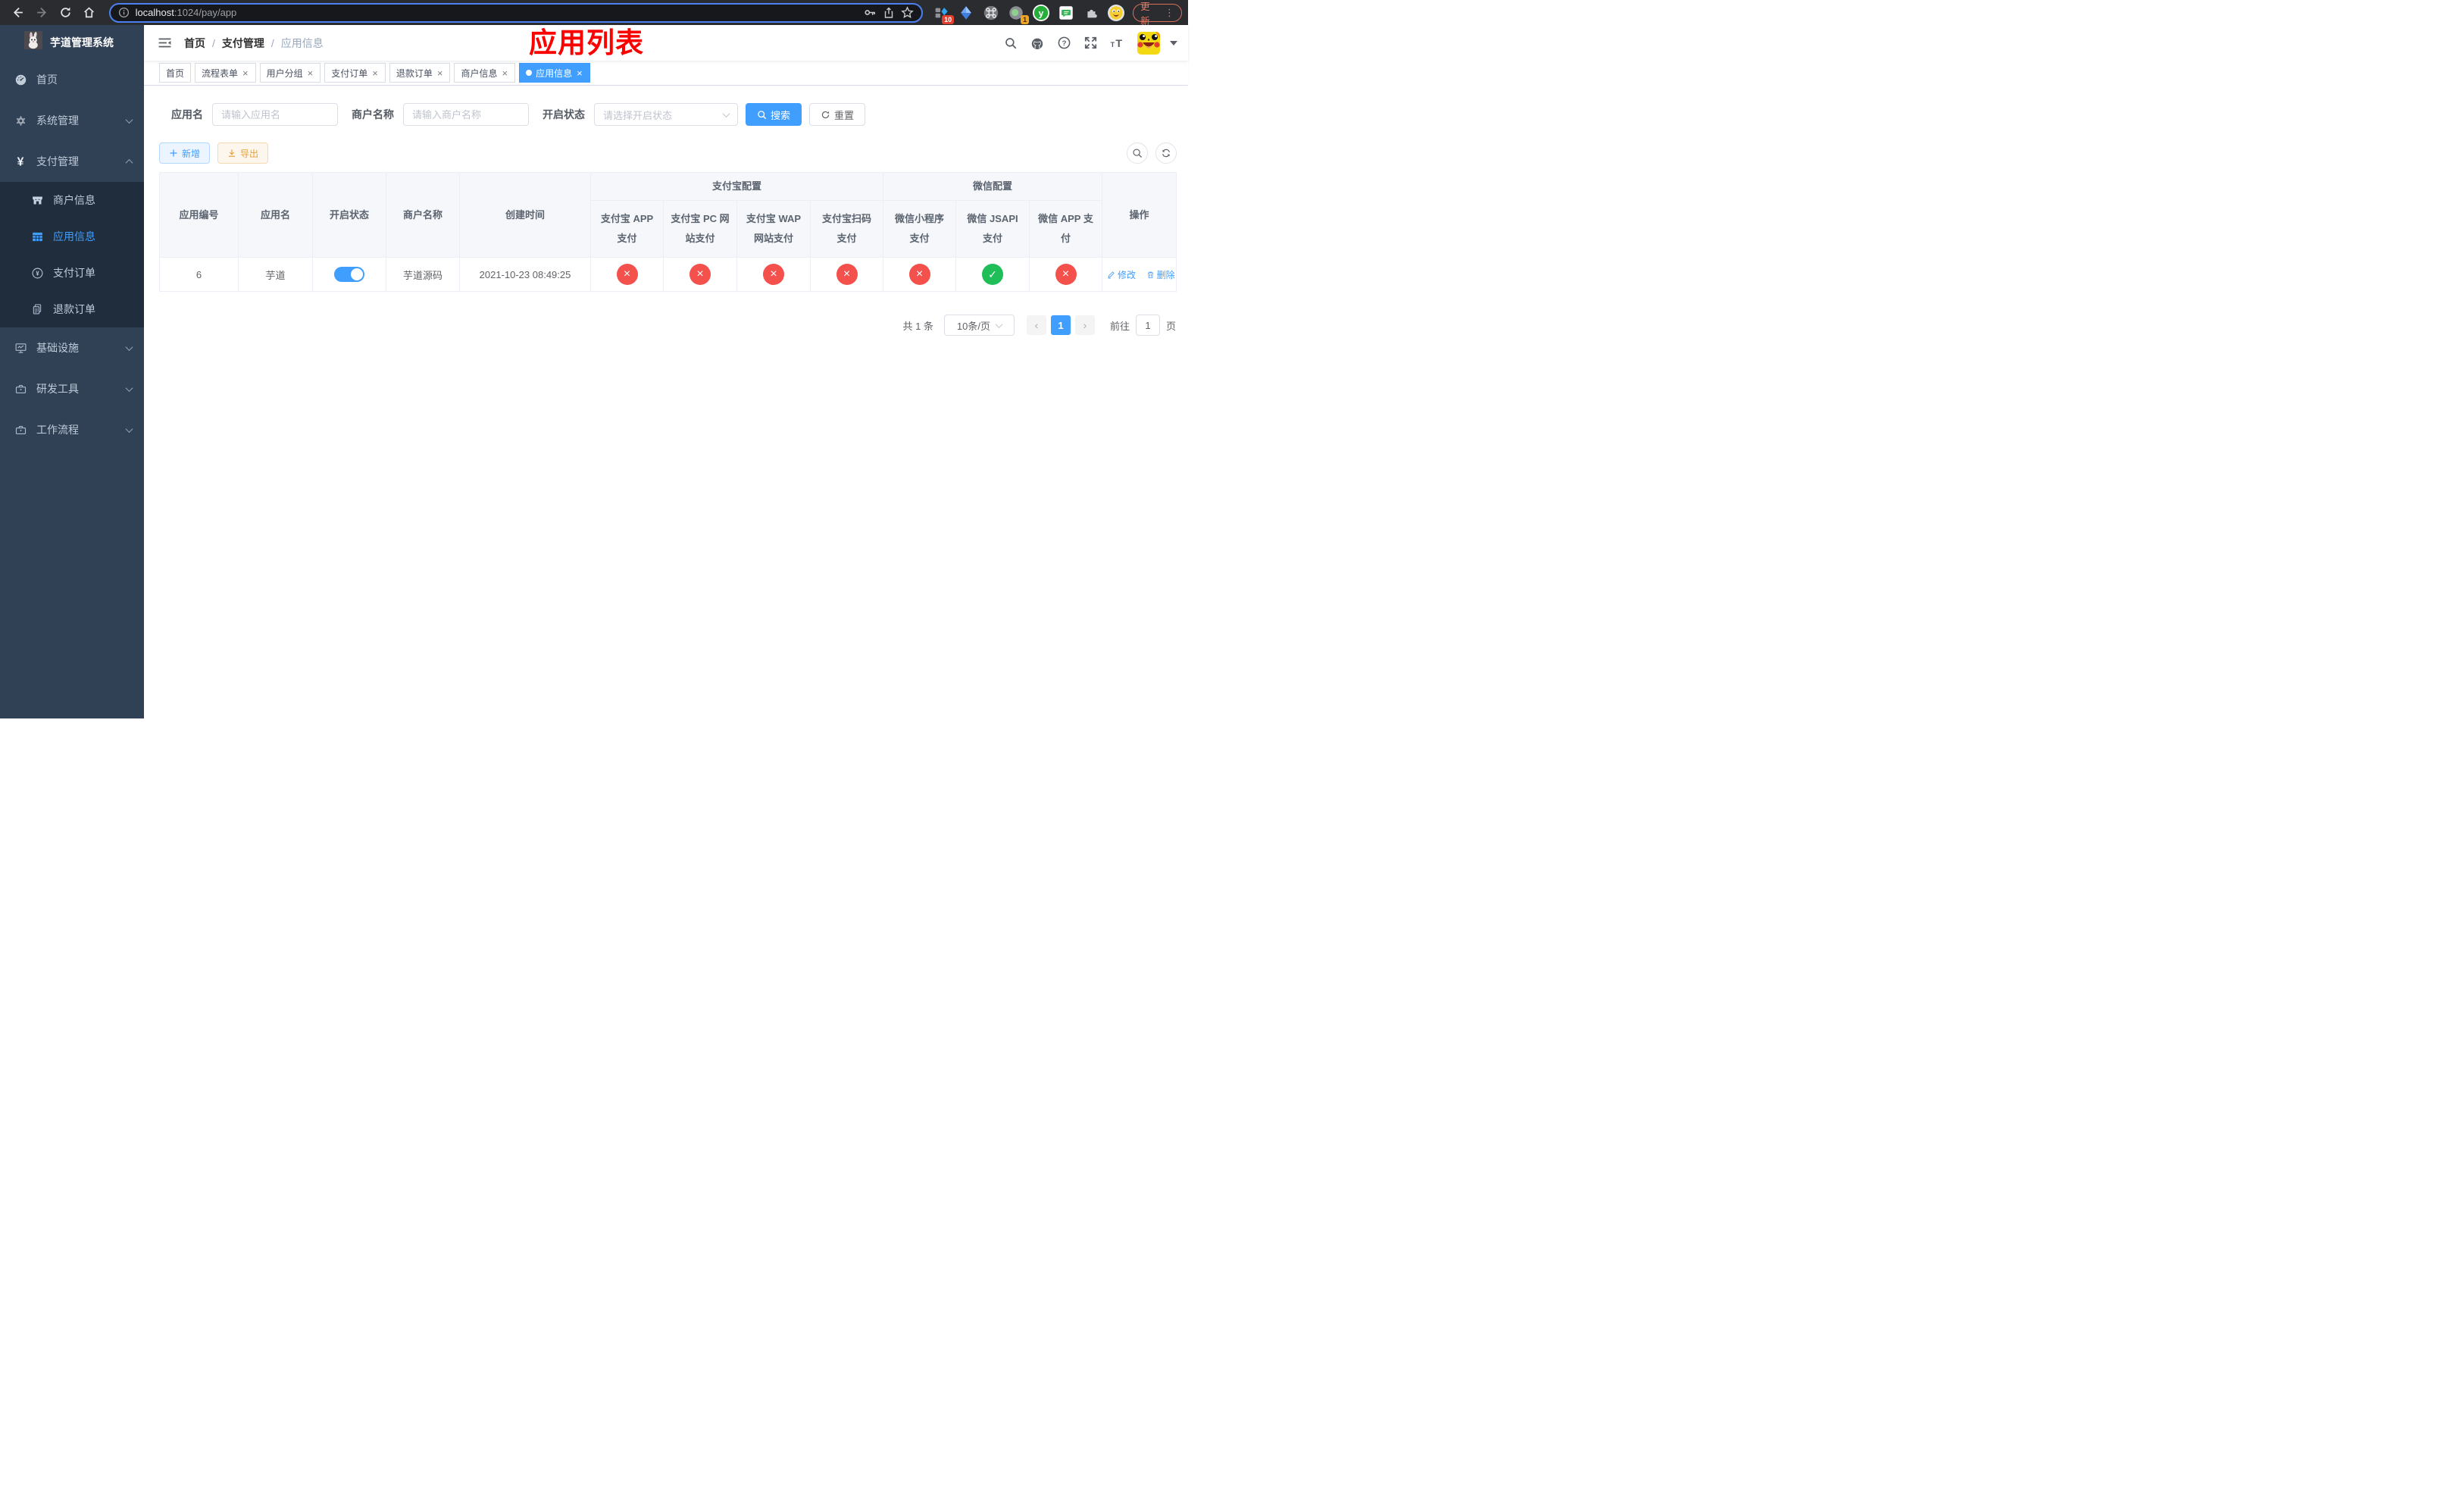 Image resolution: width=2464 pixels, height=1490 pixels. I want to click on breadcrumb-parent: 支付管理, so click(243, 44).